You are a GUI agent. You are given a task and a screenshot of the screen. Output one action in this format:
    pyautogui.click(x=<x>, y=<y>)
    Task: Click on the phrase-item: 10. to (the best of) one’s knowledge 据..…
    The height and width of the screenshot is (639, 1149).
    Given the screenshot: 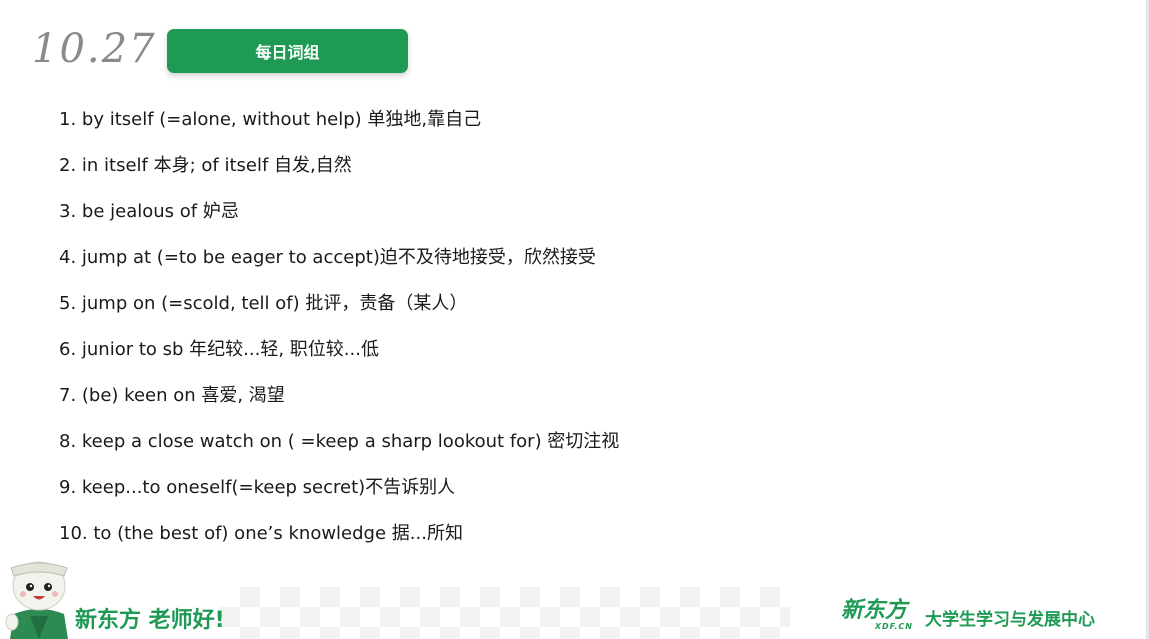 What is the action you would take?
    pyautogui.click(x=261, y=533)
    